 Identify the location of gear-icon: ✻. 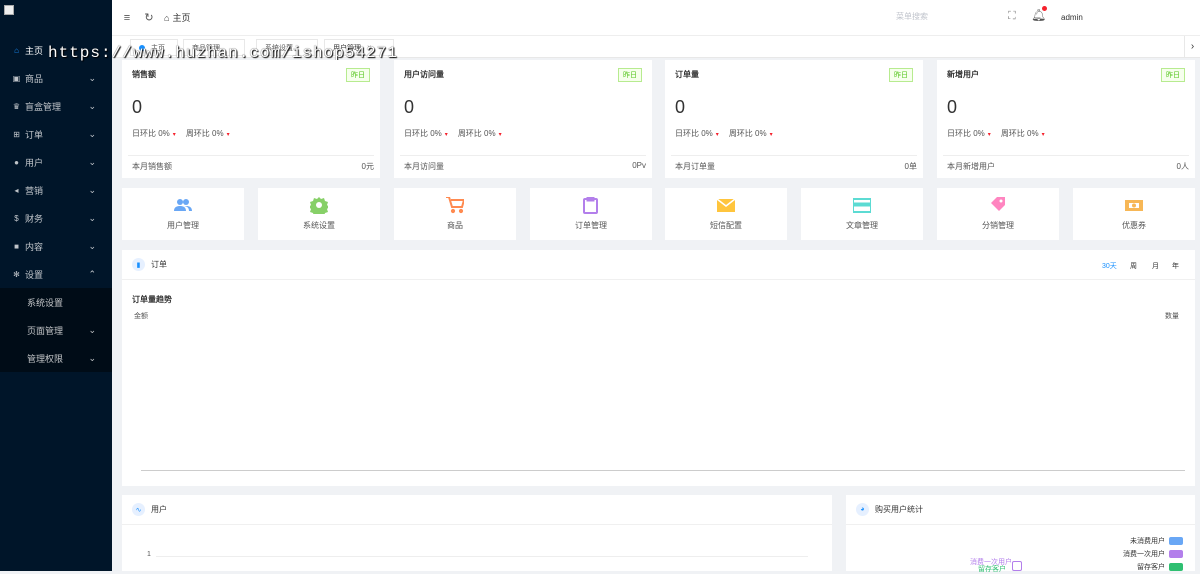
(16, 274).